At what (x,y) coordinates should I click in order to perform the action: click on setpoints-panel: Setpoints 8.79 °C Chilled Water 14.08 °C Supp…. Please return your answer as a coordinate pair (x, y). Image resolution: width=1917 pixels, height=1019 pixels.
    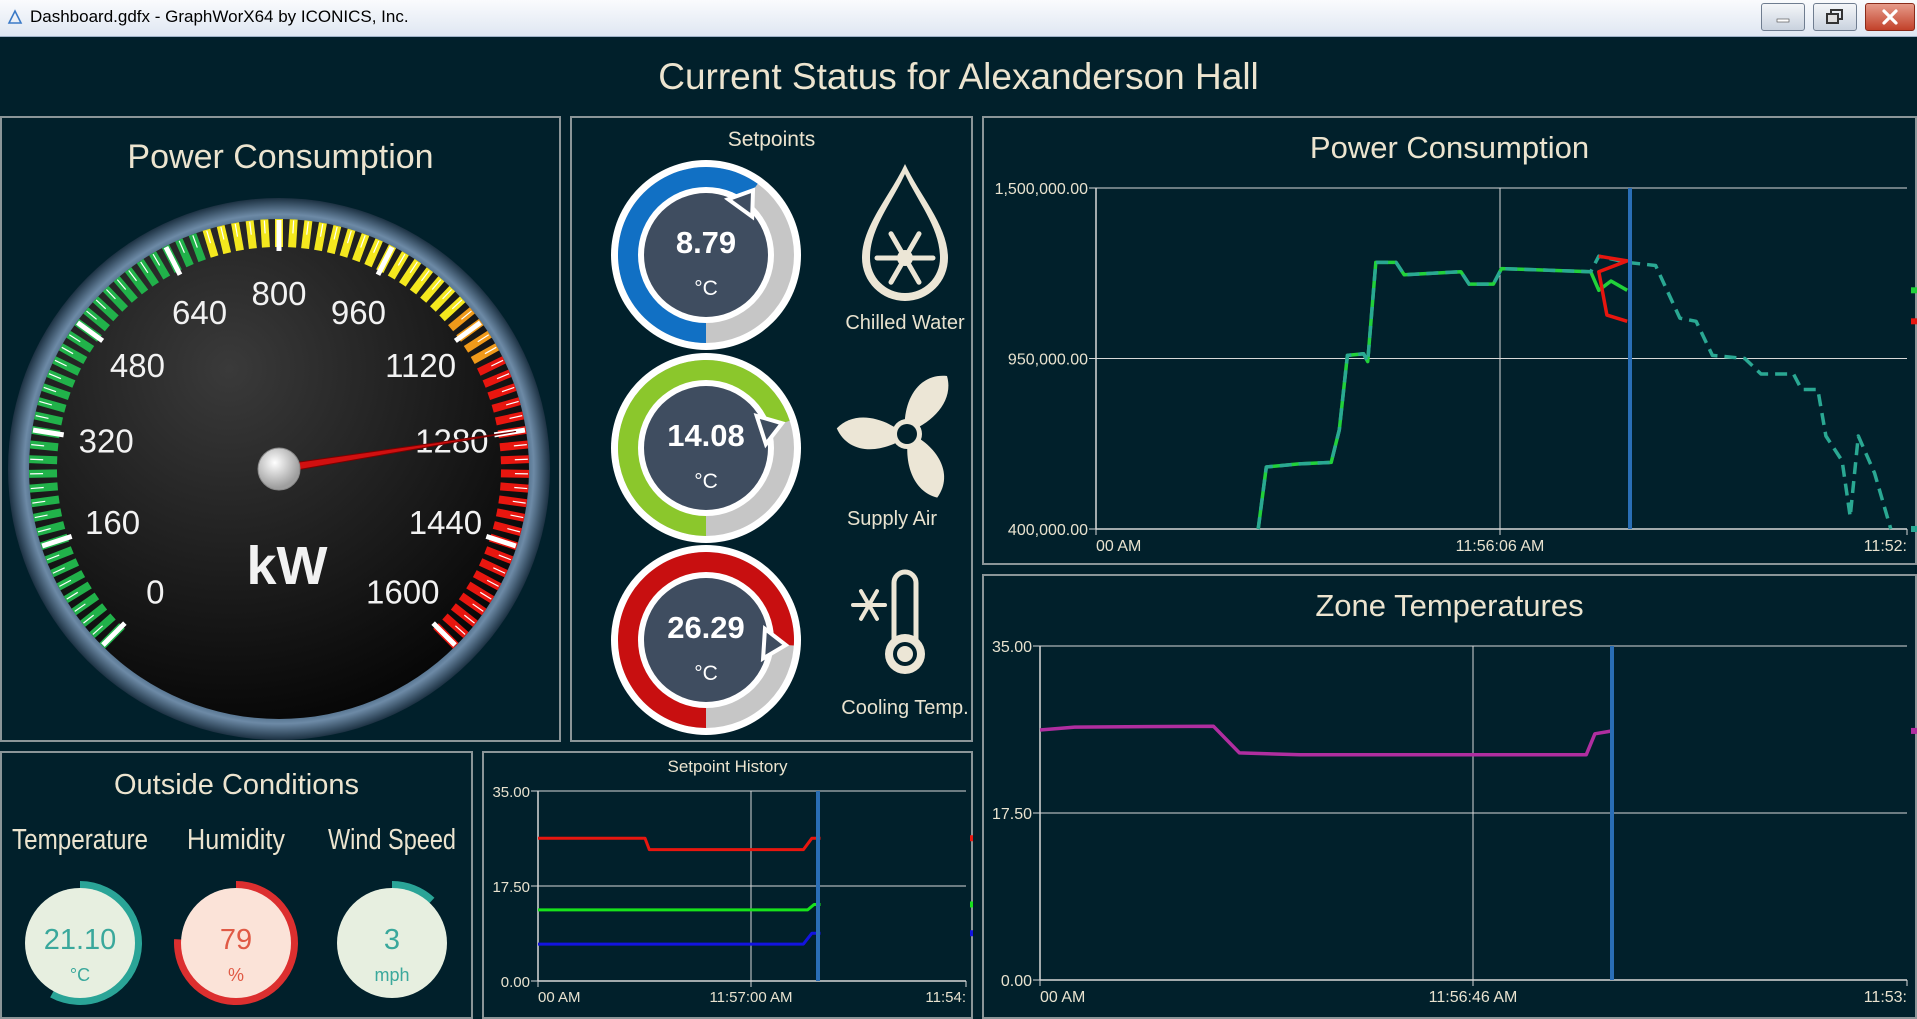
    Looking at the image, I should click on (771, 429).